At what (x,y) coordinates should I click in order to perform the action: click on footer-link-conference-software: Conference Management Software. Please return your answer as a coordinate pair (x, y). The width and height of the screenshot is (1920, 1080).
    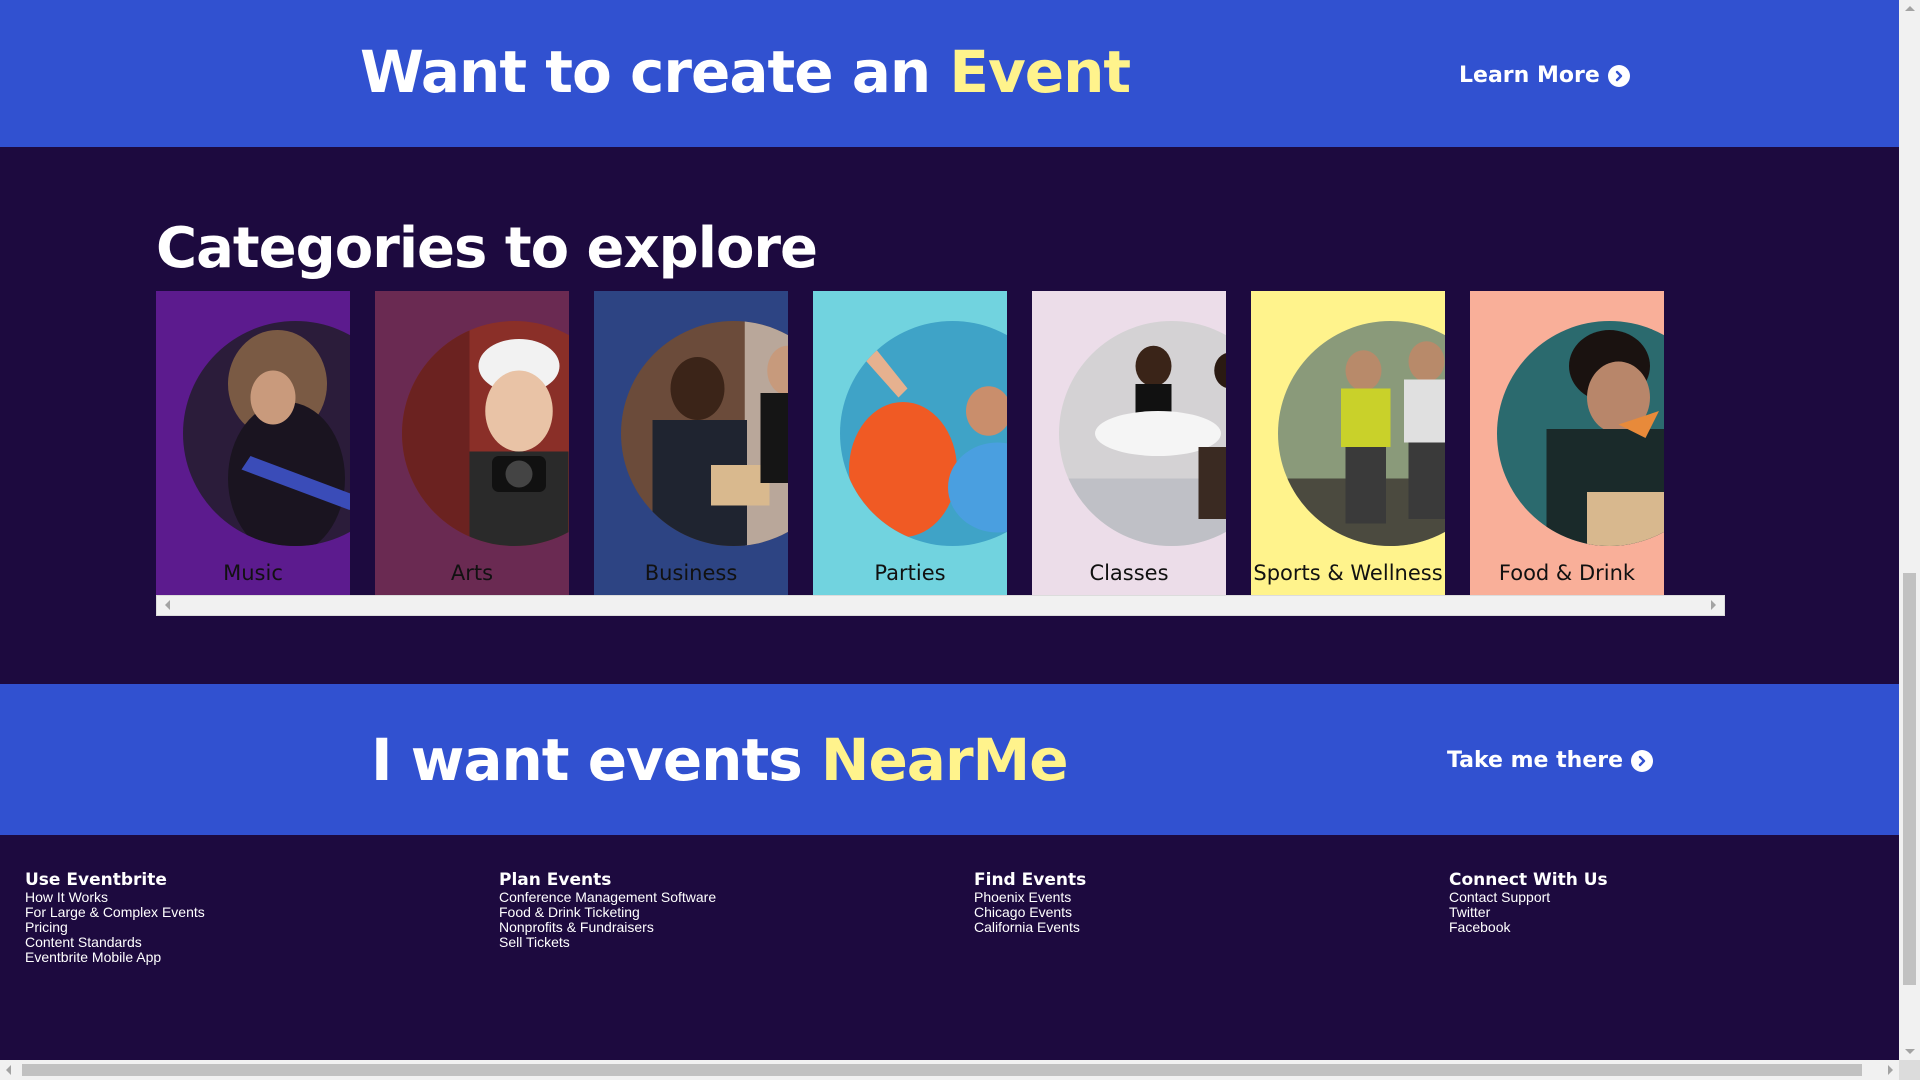
    Looking at the image, I should click on (607, 897).